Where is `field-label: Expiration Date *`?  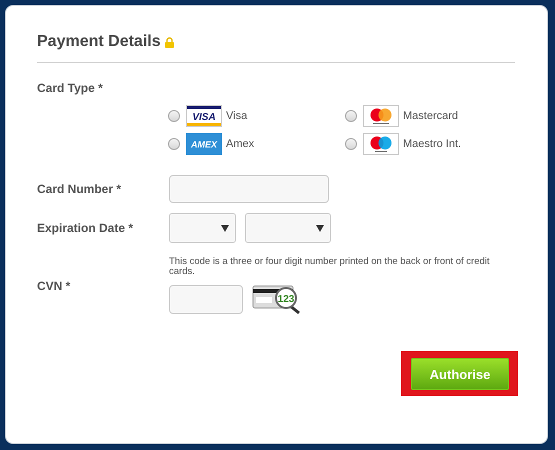
field-label: Expiration Date * is located at coordinates (85, 228).